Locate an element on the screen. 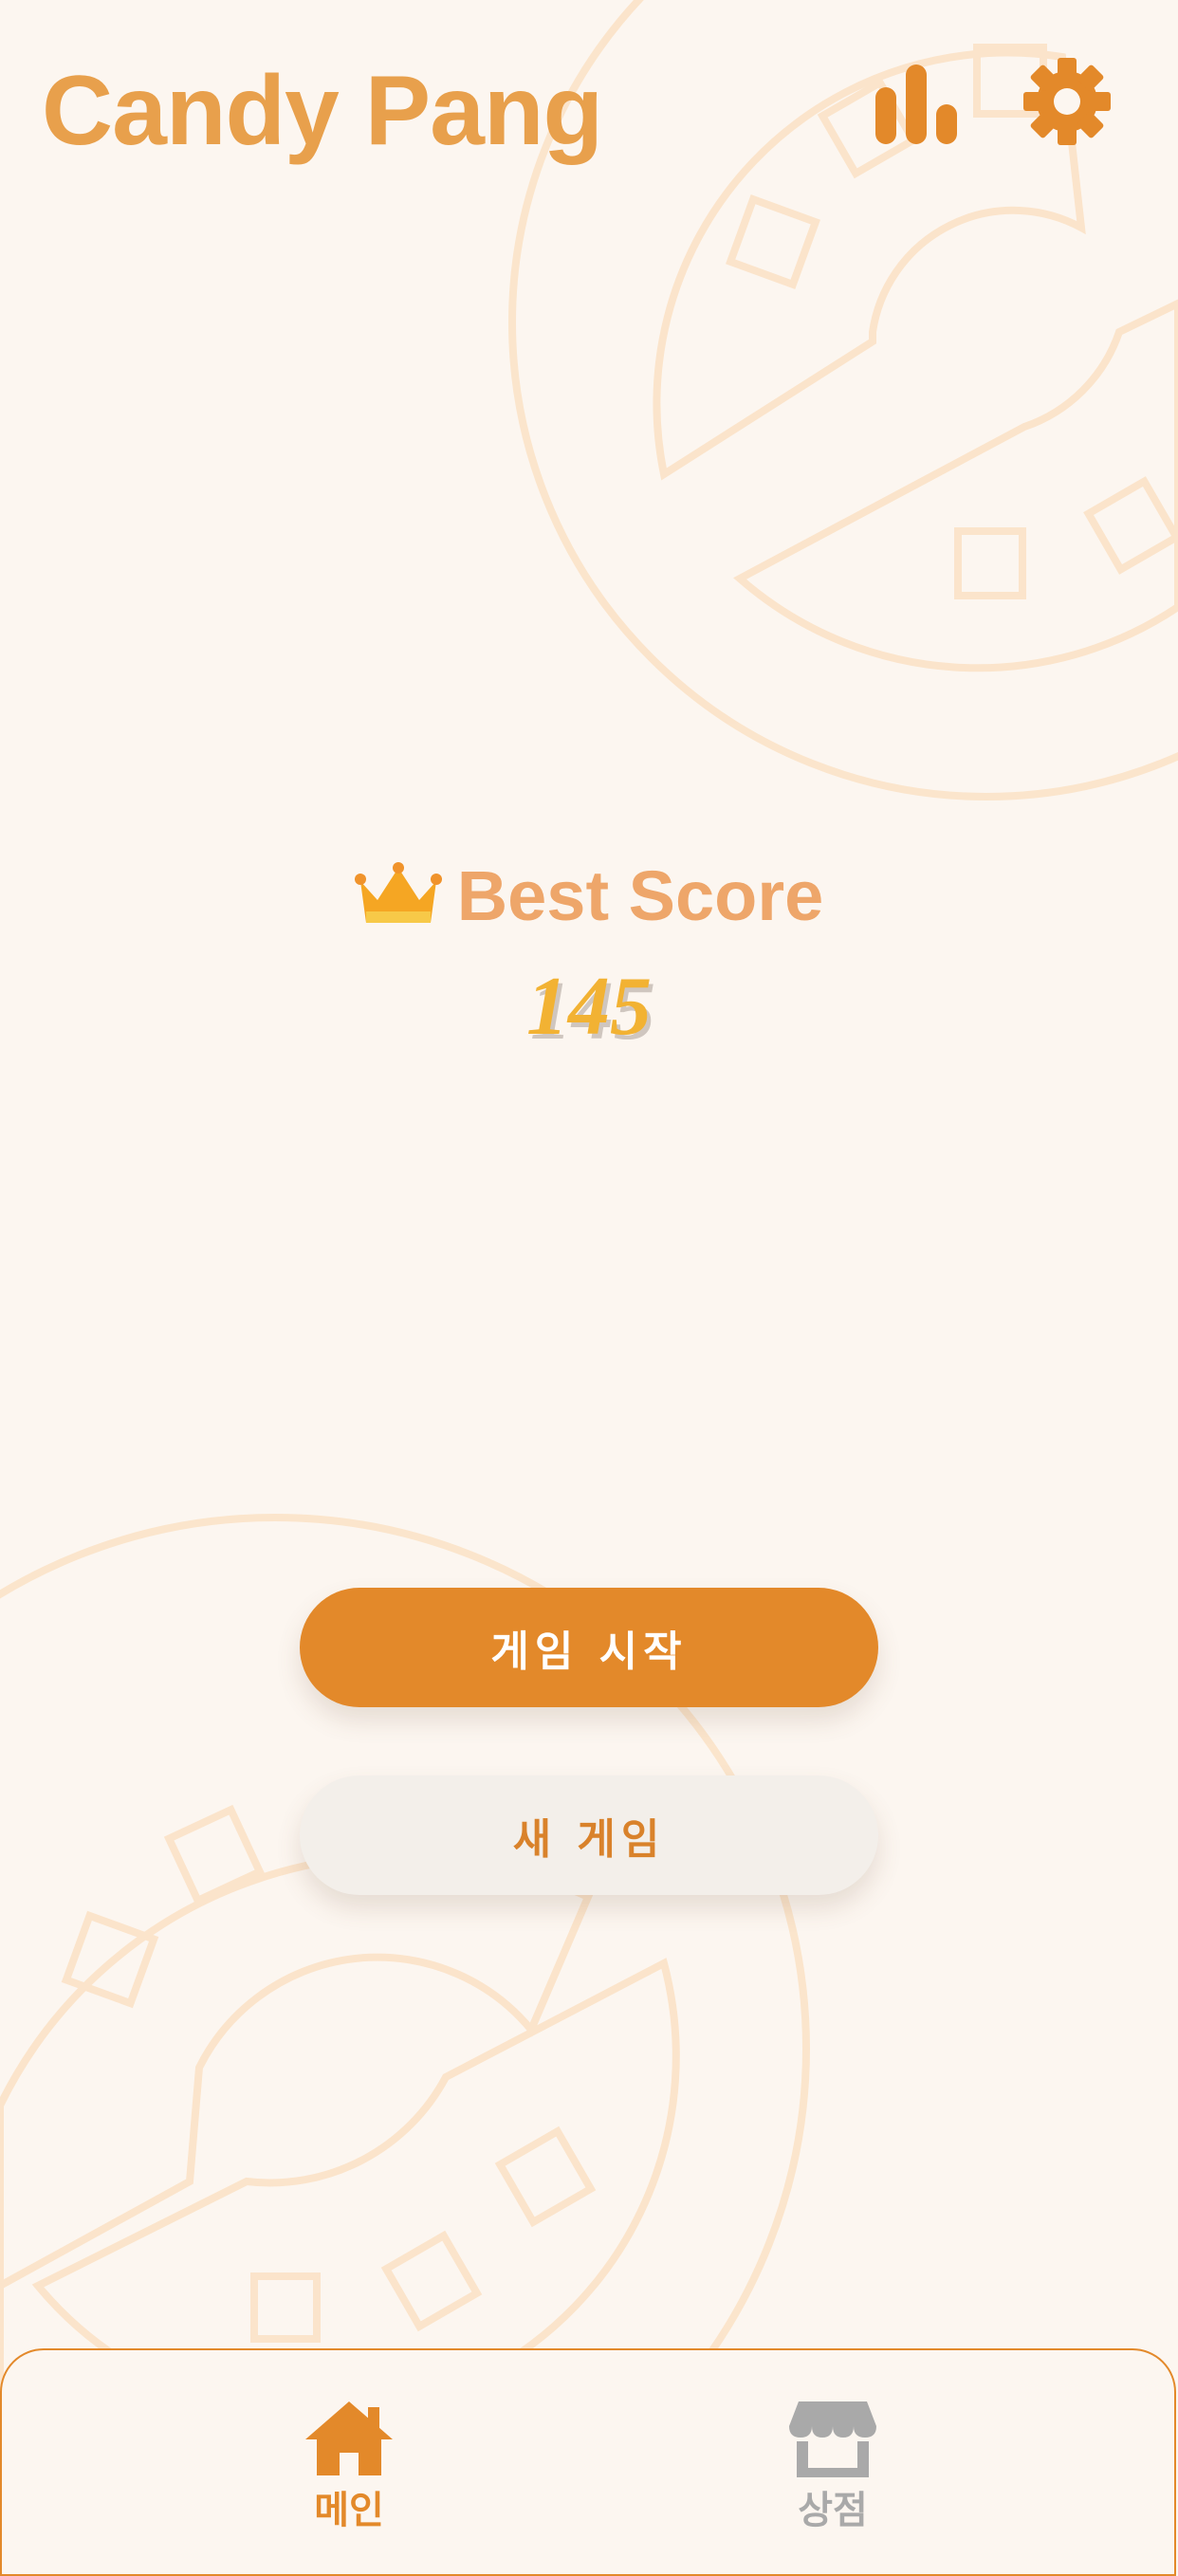 This screenshot has width=1178, height=2576. best-score-value: 145 is located at coordinates (589, 1007).